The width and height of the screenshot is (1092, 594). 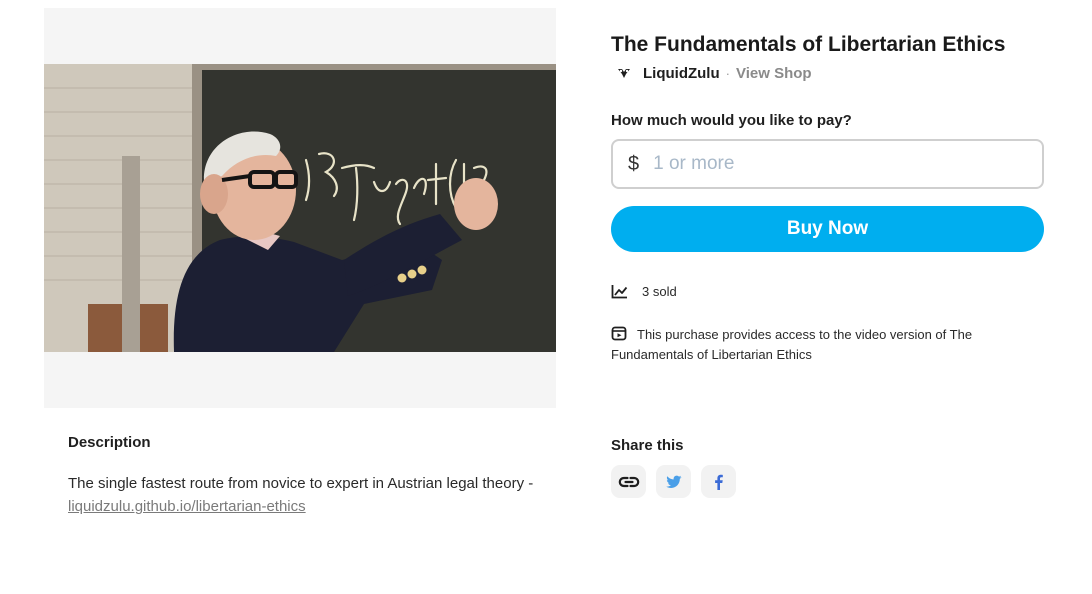 I want to click on seller-row: LiquidZulu · View Shop, so click(x=827, y=73).